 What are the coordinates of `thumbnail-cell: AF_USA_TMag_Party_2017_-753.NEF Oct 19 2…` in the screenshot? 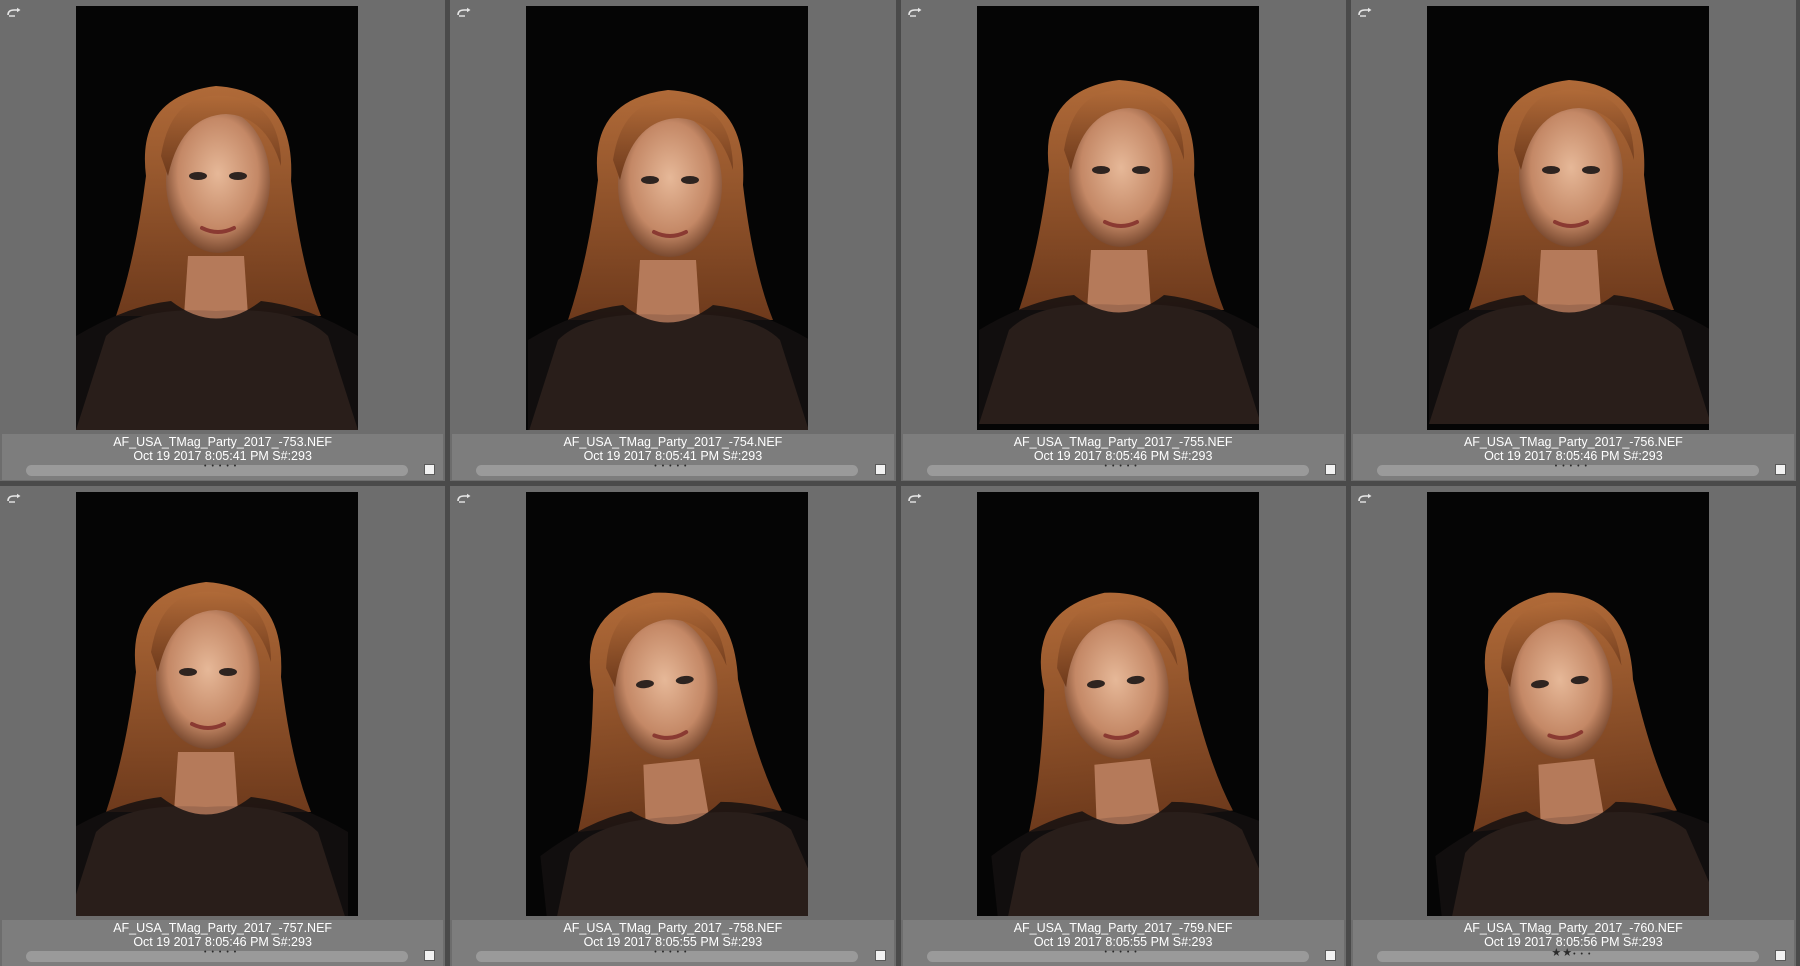 It's located at (223, 240).